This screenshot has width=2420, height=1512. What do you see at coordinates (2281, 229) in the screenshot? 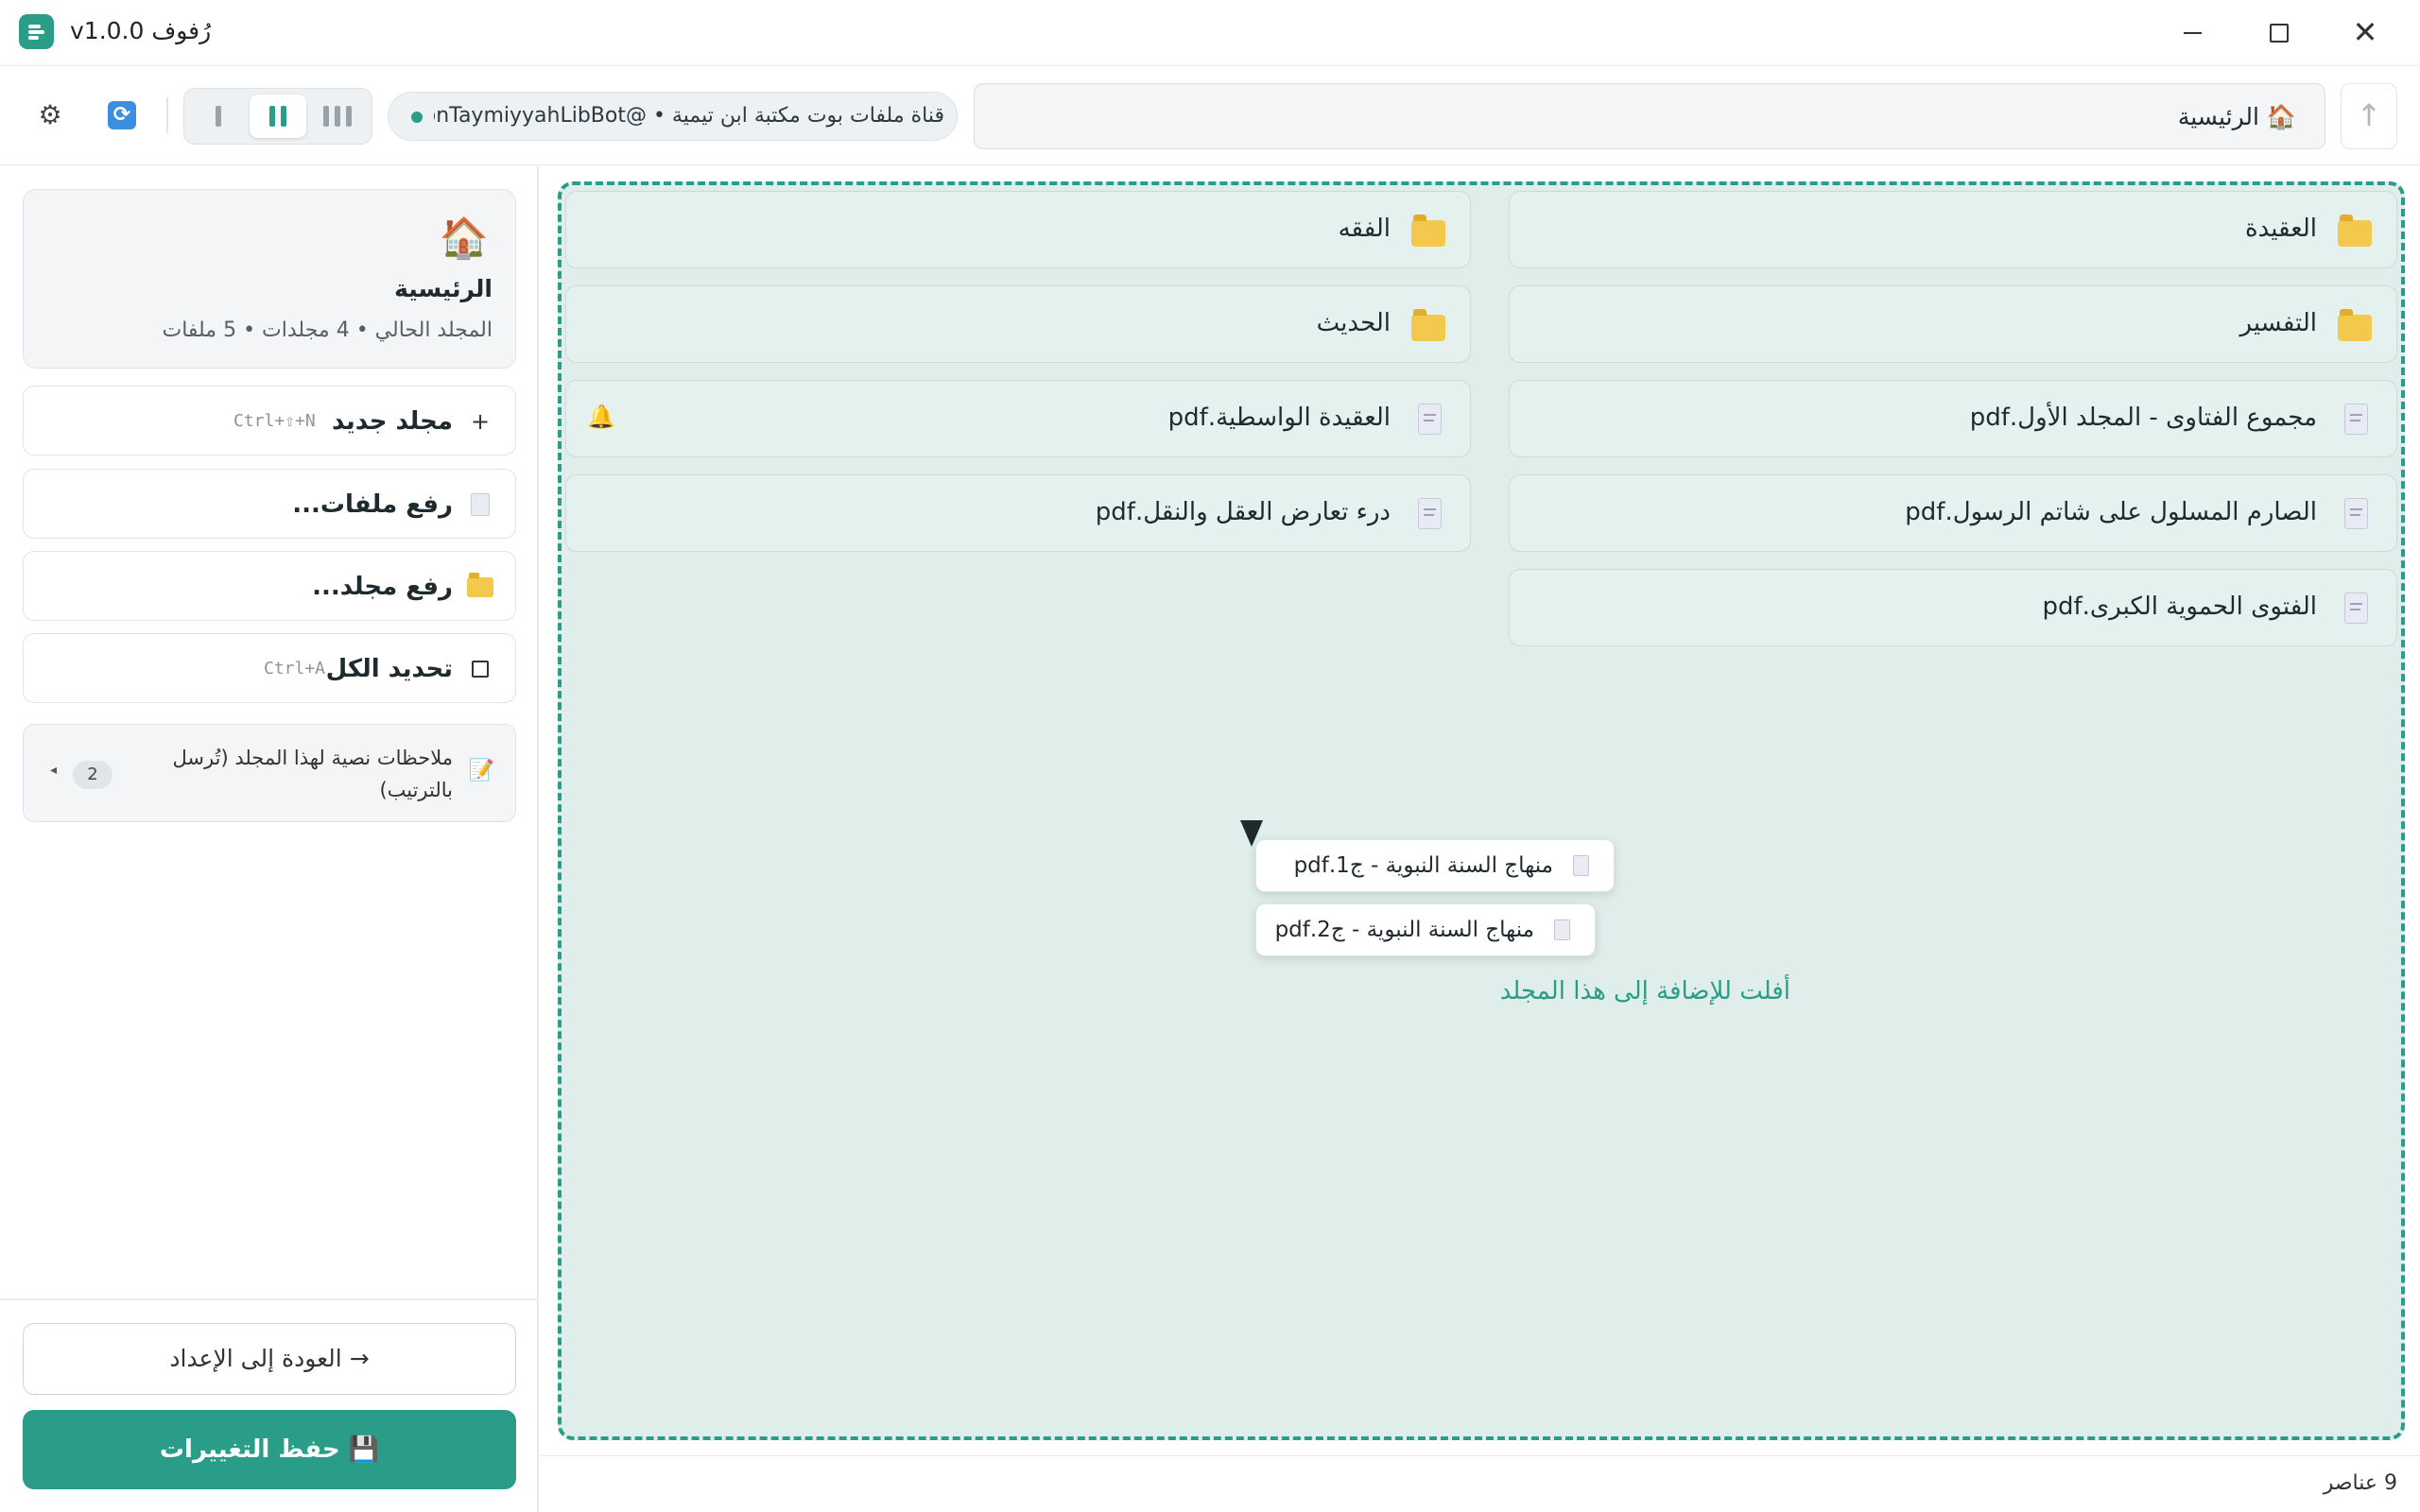
I see `item-name: العقيدة` at bounding box center [2281, 229].